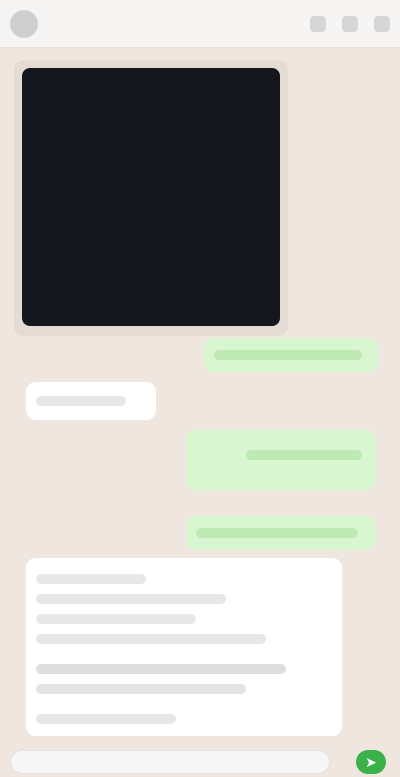 This screenshot has height=777, width=400. What do you see at coordinates (371, 762) in the screenshot?
I see `send-icon: ➤` at bounding box center [371, 762].